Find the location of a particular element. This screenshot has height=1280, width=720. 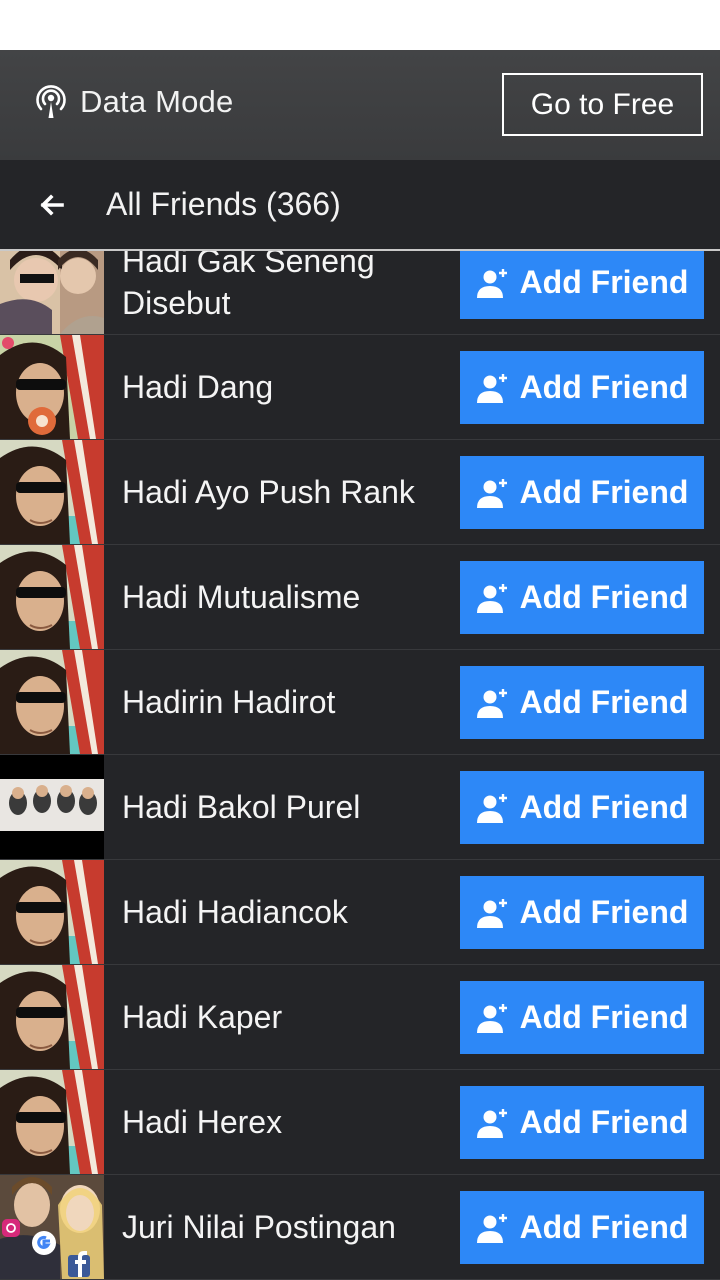

friend-row: Hadi Kaper Add Friend is located at coordinates (360, 1017).